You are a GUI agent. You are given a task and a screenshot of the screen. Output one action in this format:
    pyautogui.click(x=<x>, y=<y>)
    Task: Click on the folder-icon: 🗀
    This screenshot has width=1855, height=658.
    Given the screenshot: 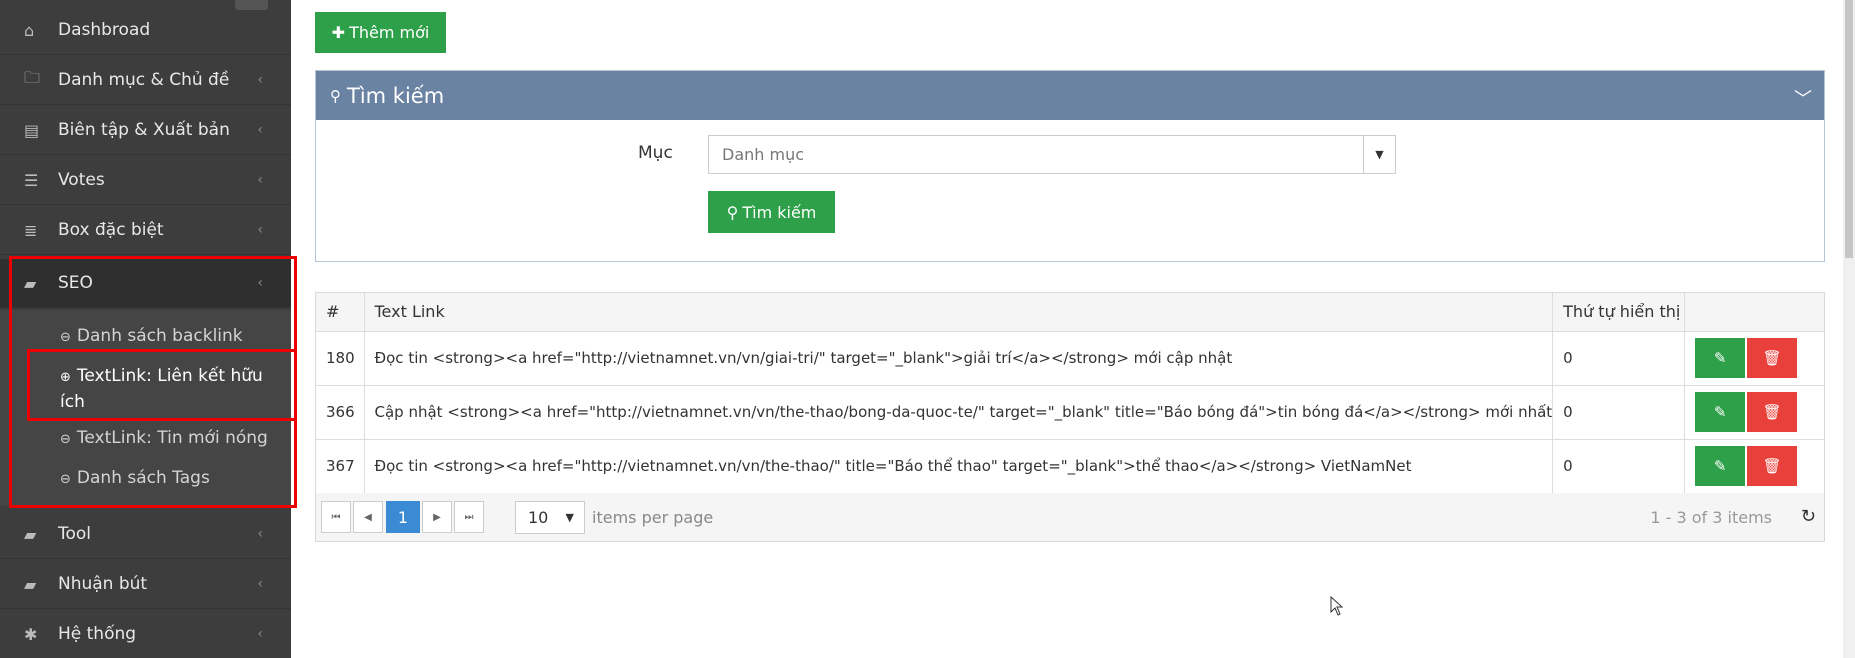 What is the action you would take?
    pyautogui.click(x=32, y=77)
    